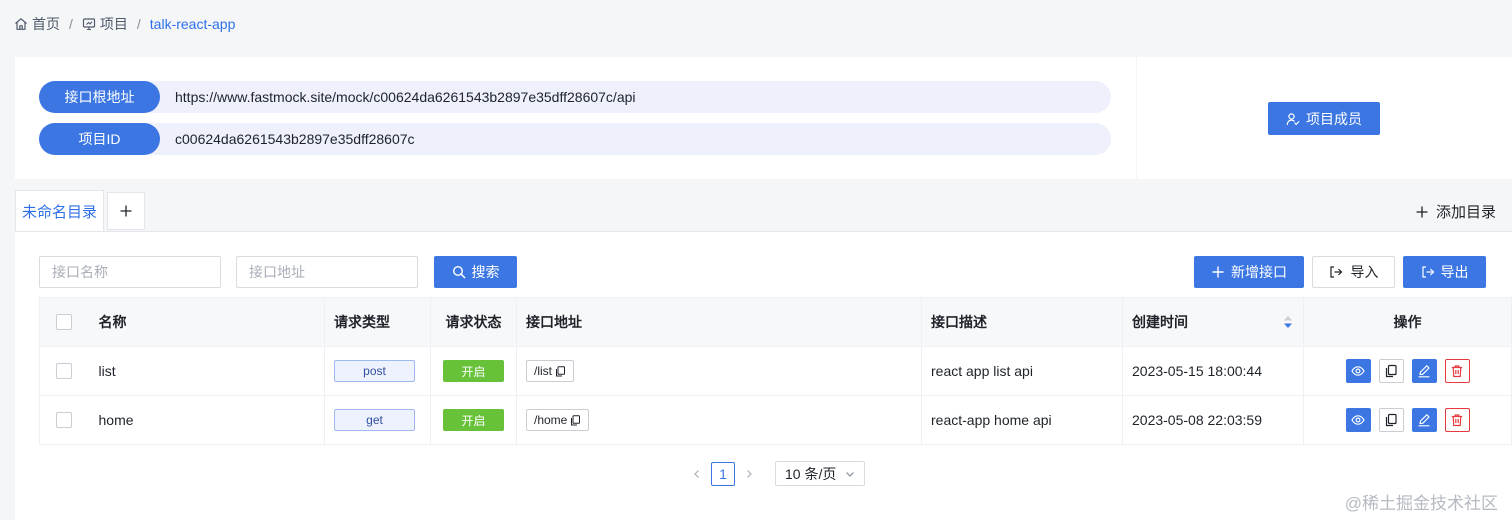  I want to click on add-directory-label: 添加目录, so click(1465, 212).